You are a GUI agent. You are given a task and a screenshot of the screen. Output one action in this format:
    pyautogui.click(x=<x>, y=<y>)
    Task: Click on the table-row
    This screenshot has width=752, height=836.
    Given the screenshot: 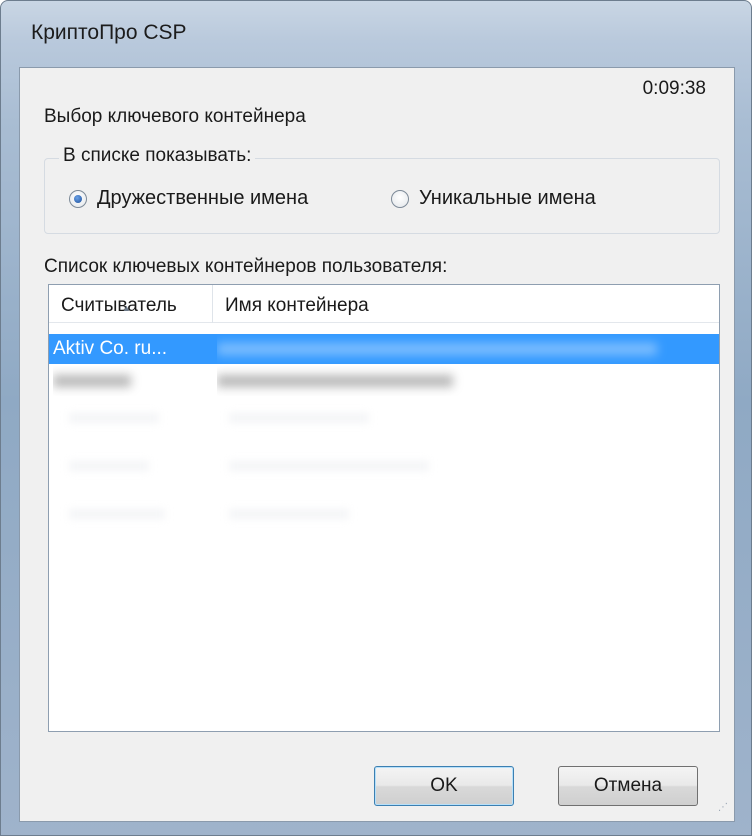 What is the action you would take?
    pyautogui.click(x=384, y=381)
    